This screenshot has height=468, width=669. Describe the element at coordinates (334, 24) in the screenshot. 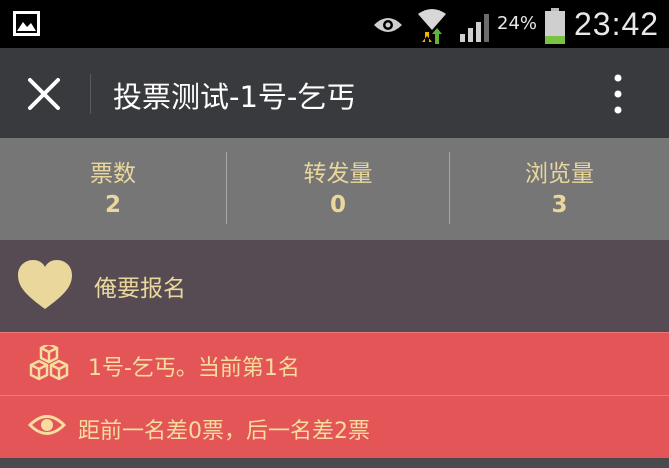

I see `status-bar: 24% 23:42` at that location.